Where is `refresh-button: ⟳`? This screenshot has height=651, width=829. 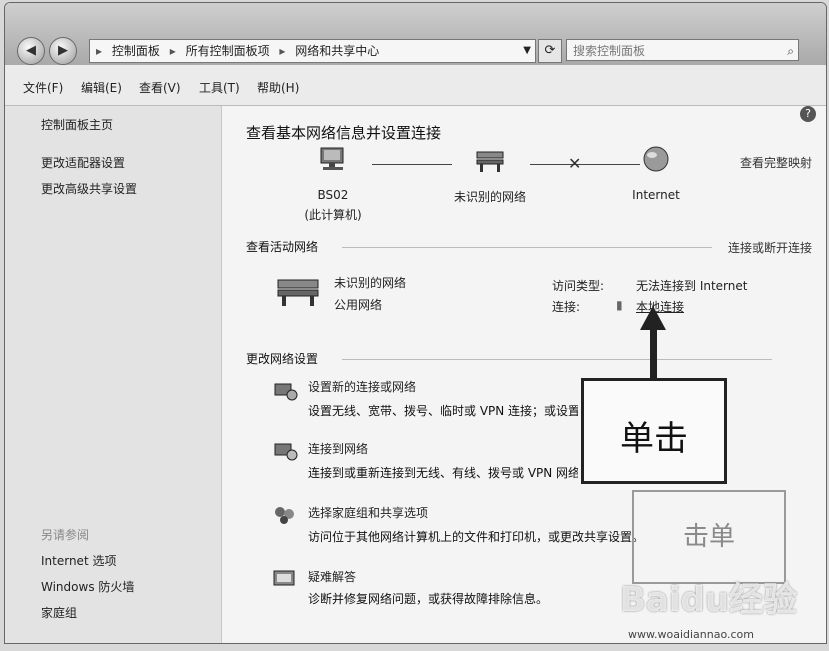 refresh-button: ⟳ is located at coordinates (550, 51).